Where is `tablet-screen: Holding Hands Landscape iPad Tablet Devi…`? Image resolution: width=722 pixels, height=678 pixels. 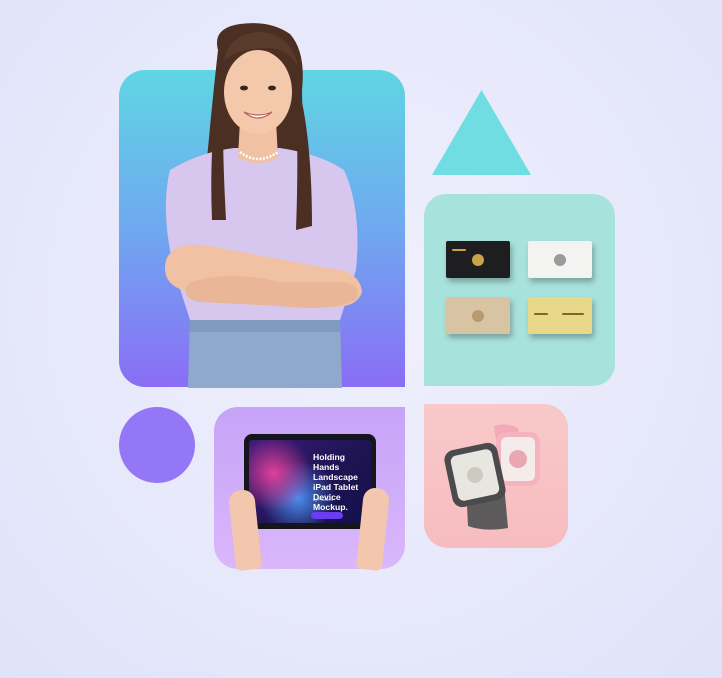
tablet-screen: Holding Hands Landscape iPad Tablet Devi… is located at coordinates (310, 481).